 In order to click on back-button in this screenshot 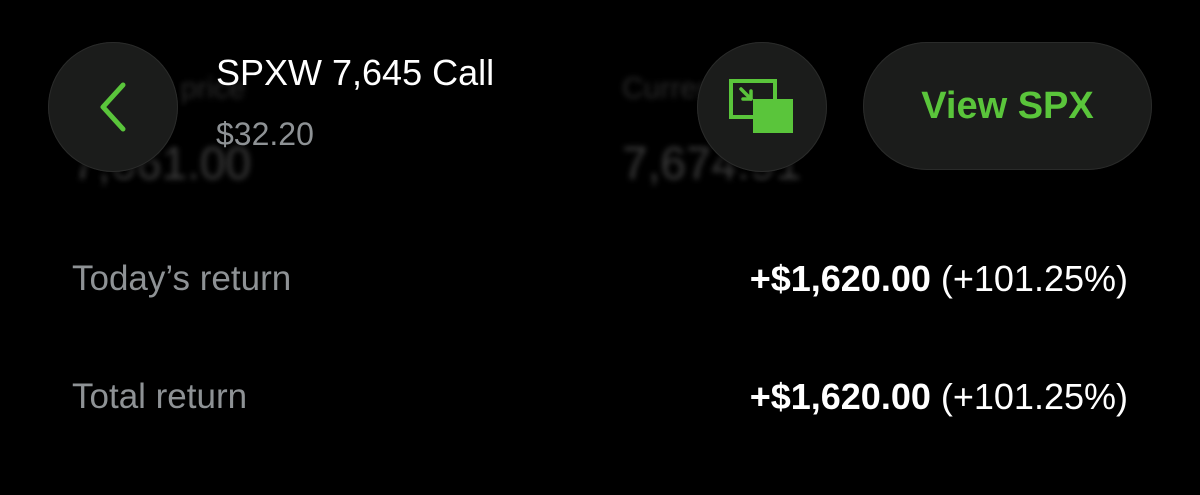, I will do `click(113, 107)`.